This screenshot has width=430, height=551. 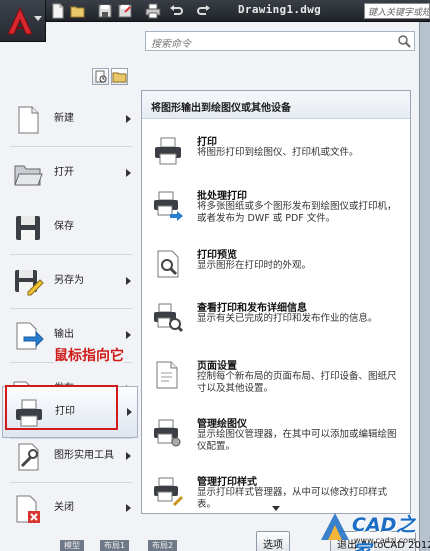 I want to click on new-document-icon, so click(x=28, y=120).